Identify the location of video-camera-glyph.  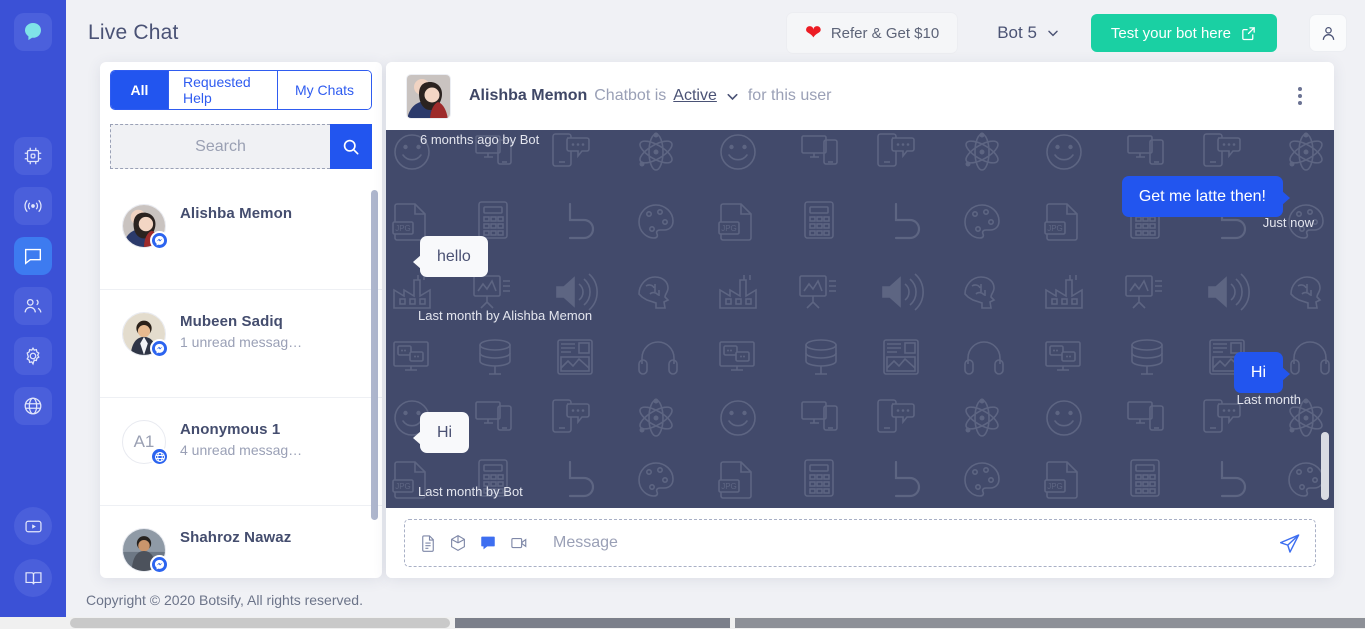
(519, 543).